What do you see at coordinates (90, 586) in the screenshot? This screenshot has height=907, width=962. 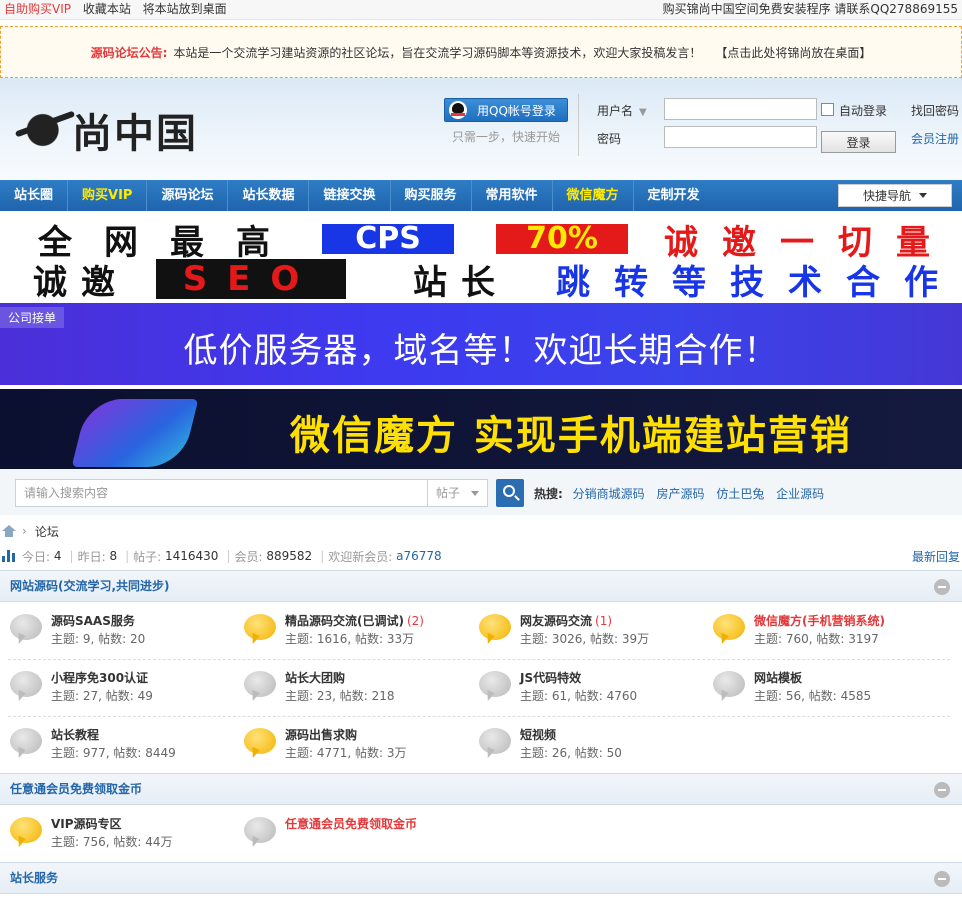 I see `category-title: 网站源码(交流学习,共同进步)` at bounding box center [90, 586].